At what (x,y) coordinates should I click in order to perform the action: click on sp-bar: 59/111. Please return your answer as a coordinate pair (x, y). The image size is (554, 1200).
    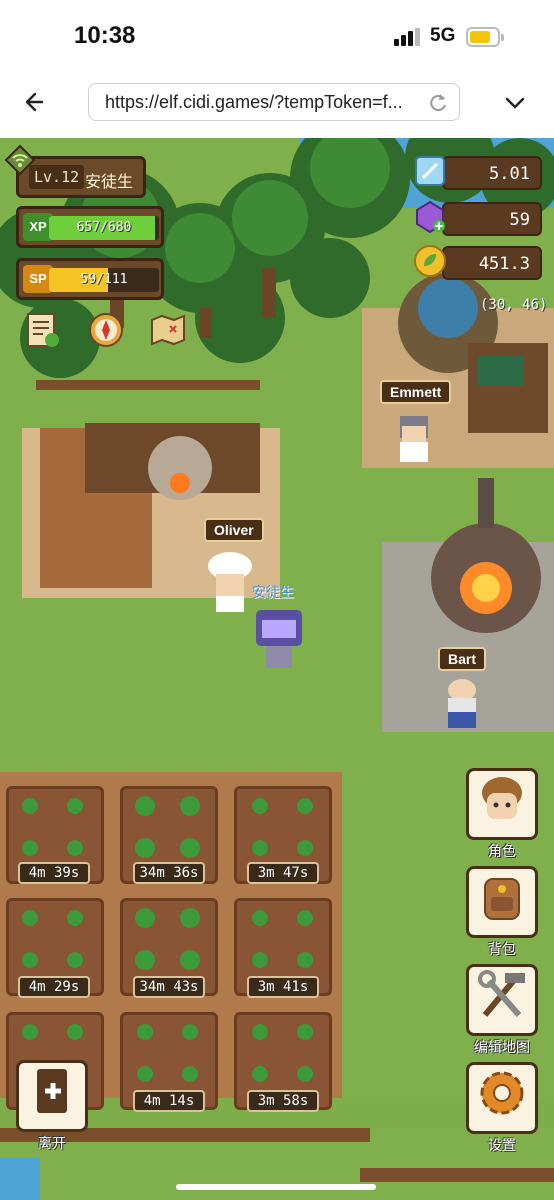
    Looking at the image, I should click on (104, 280).